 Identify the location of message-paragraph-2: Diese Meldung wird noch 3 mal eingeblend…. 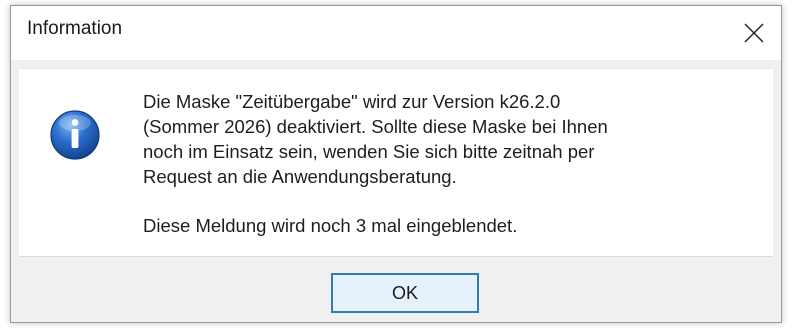
(330, 225).